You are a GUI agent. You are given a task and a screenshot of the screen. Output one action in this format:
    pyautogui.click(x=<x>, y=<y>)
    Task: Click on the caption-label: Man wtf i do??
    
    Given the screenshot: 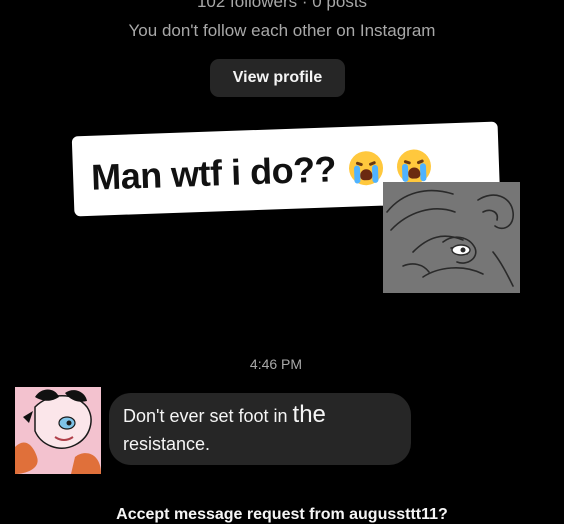 What is the action you would take?
    pyautogui.click(x=213, y=173)
    